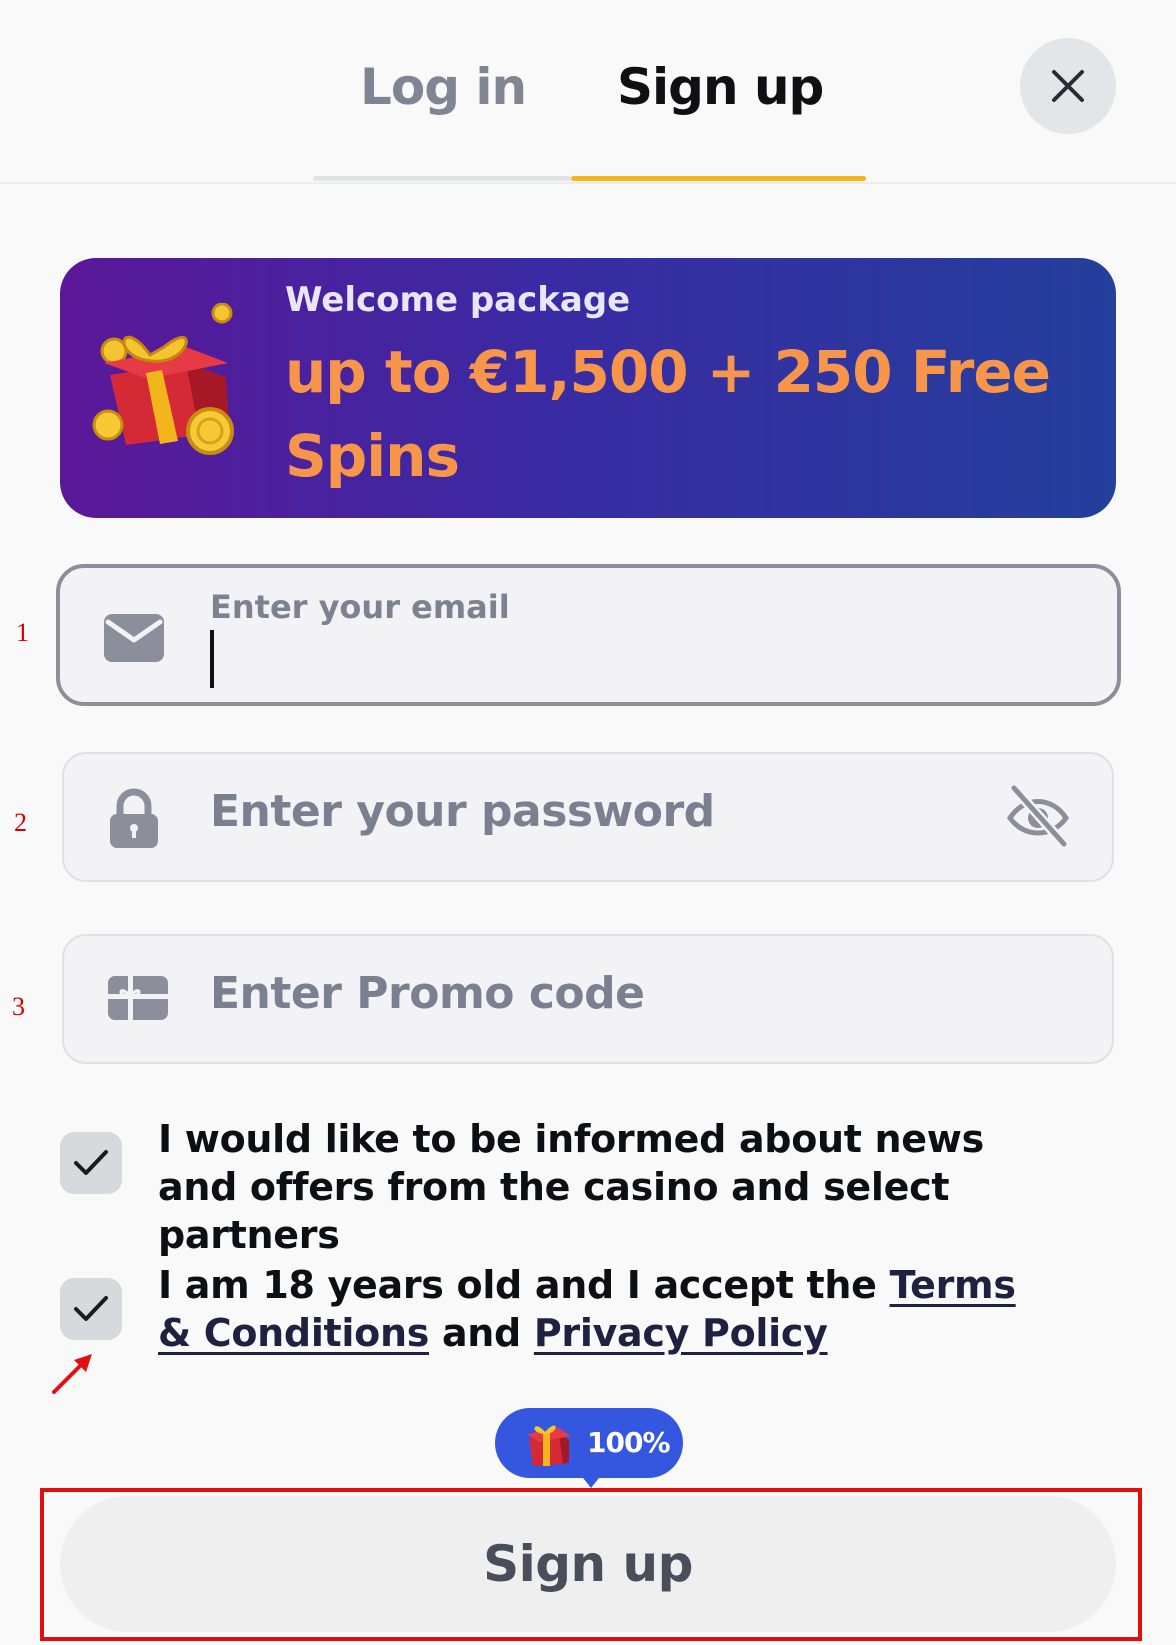 The width and height of the screenshot is (1176, 1645). What do you see at coordinates (22, 632) in the screenshot?
I see `annotation-number-1: 1` at bounding box center [22, 632].